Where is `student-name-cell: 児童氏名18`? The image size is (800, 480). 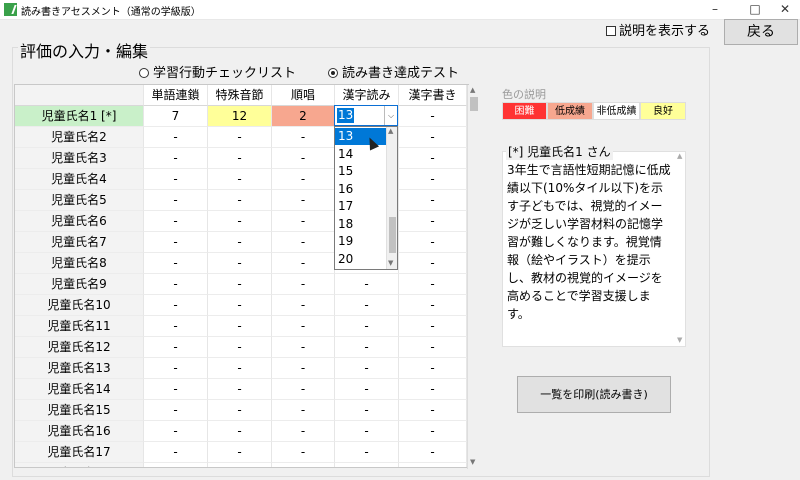
student-name-cell: 児童氏名18 is located at coordinates (79, 465).